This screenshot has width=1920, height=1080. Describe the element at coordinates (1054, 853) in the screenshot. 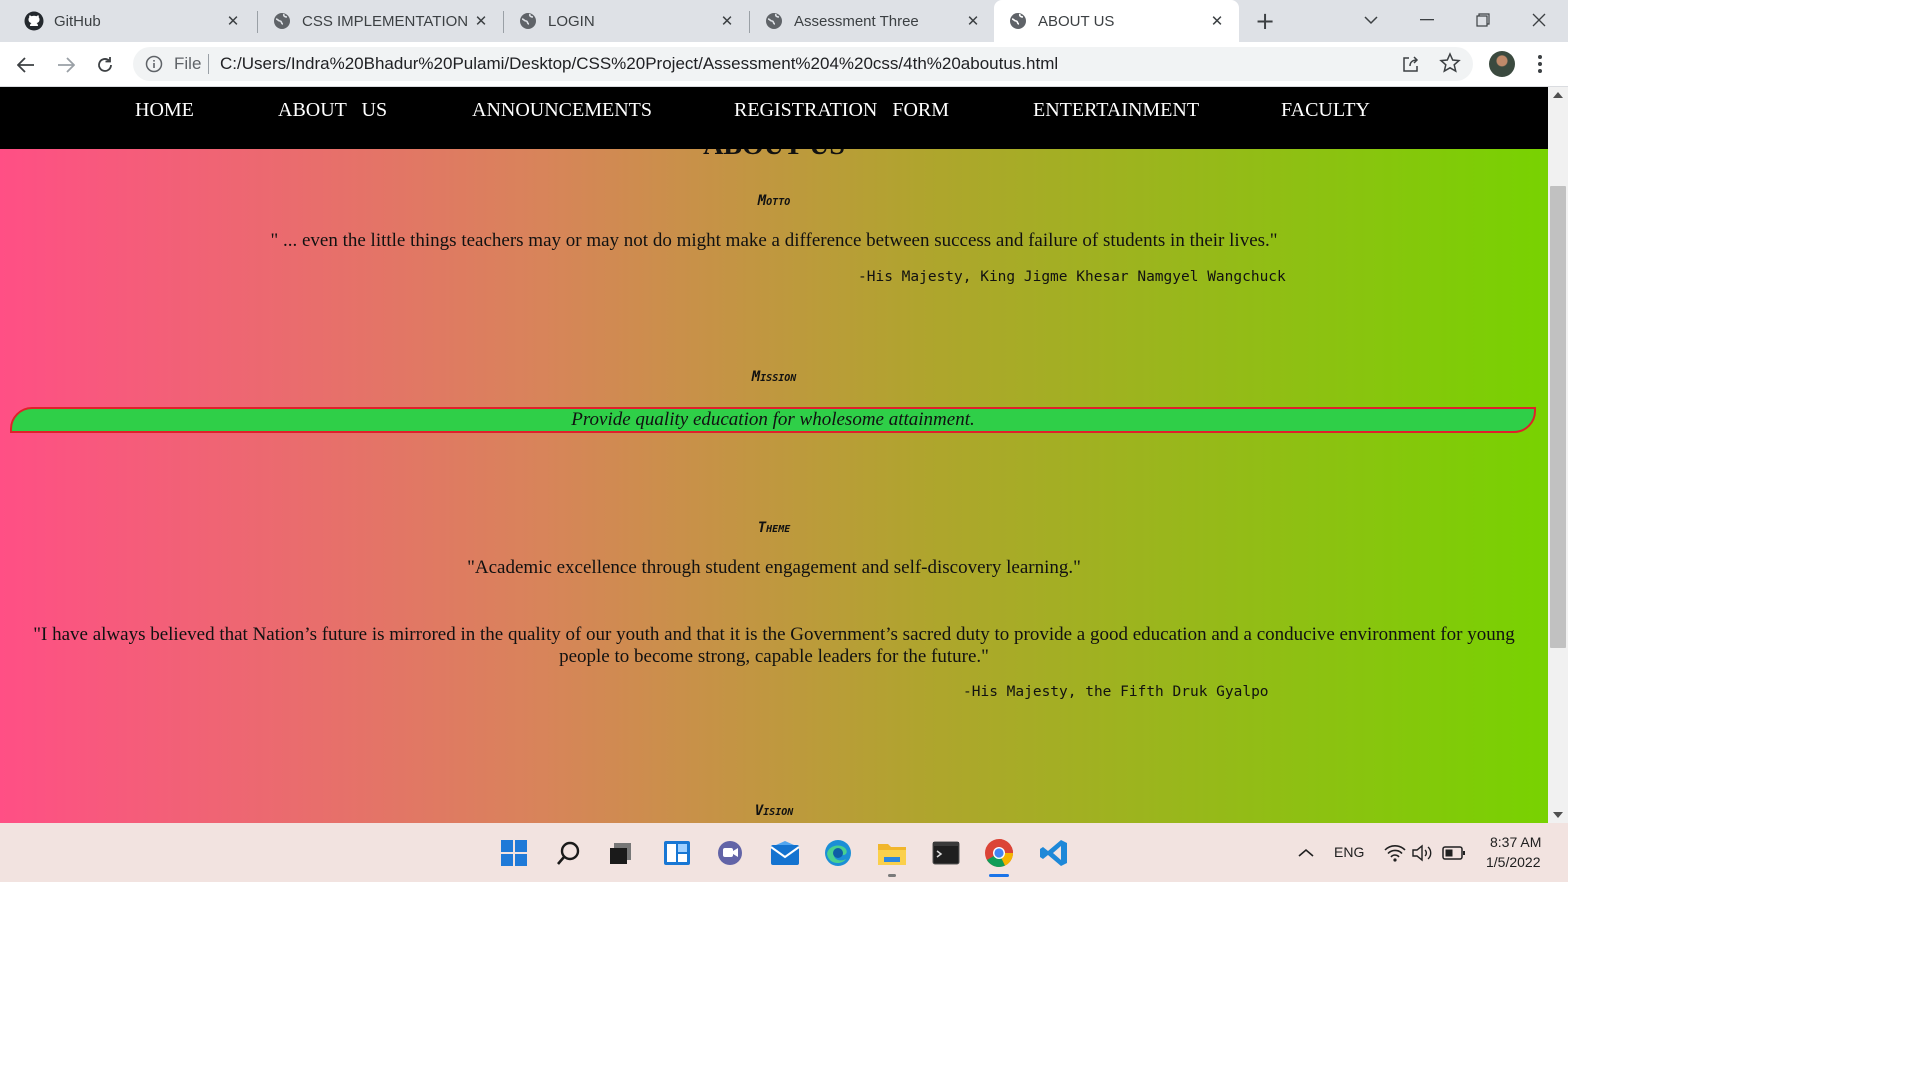

I see `vscode-icon` at that location.